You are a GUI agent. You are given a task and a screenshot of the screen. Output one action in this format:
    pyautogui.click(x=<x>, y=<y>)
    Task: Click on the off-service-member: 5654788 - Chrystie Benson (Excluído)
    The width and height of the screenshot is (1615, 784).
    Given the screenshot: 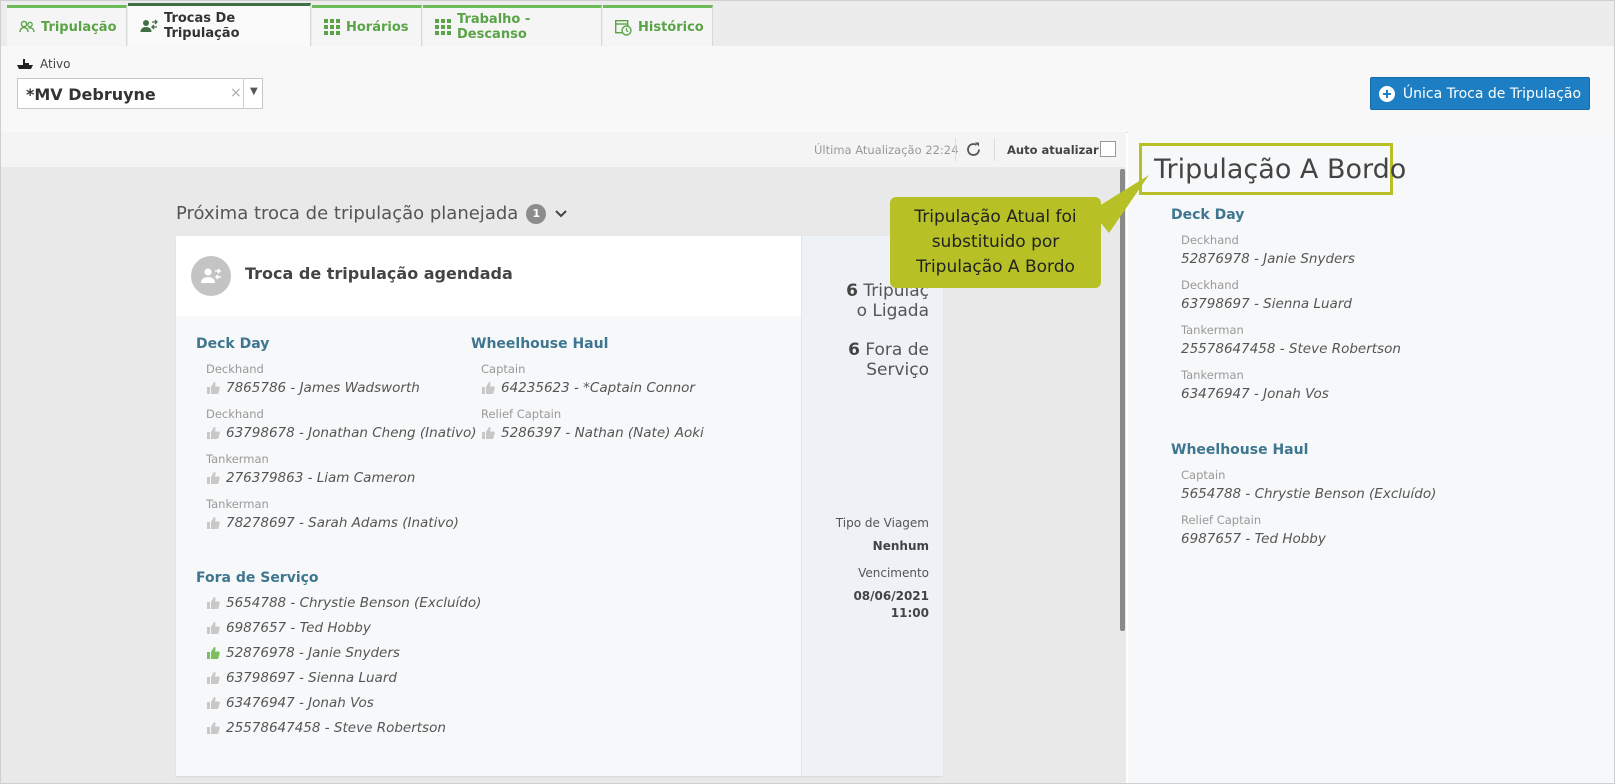 What is the action you would take?
    pyautogui.click(x=343, y=603)
    